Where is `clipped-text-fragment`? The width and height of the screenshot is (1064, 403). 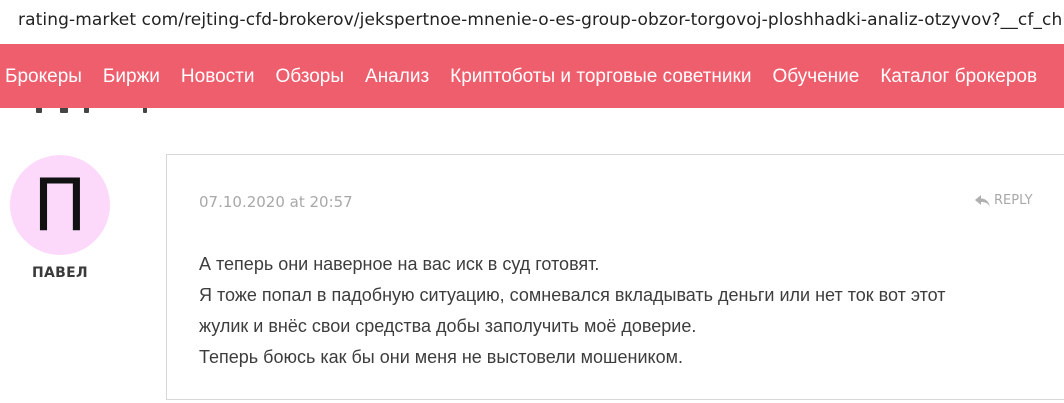
clipped-text-fragment is located at coordinates (532, 112).